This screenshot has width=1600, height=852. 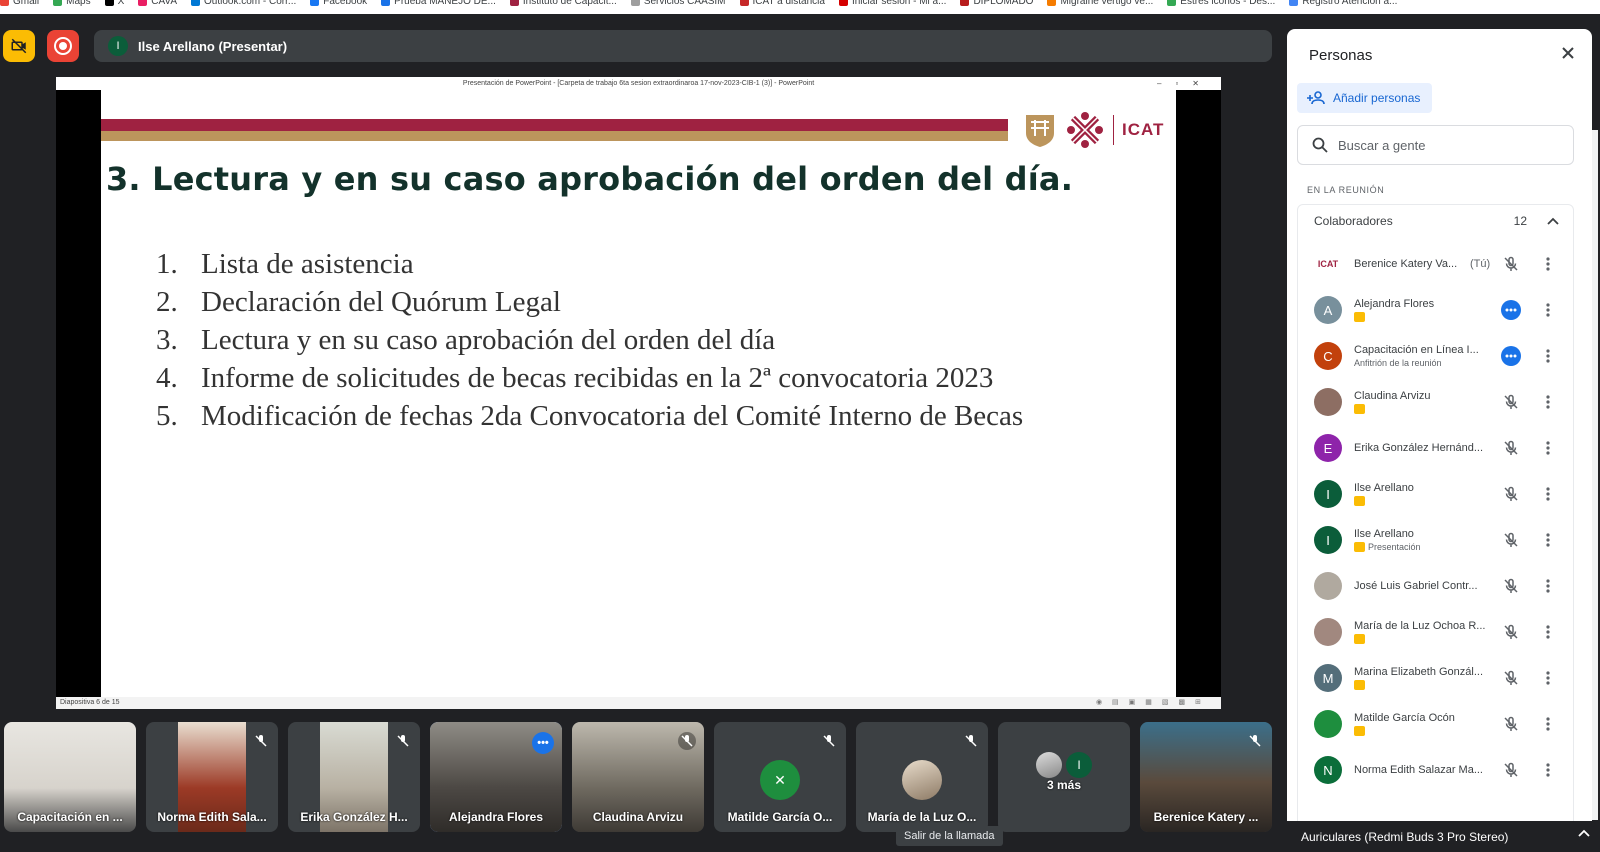 I want to click on bookmark-item: X, so click(x=114, y=3).